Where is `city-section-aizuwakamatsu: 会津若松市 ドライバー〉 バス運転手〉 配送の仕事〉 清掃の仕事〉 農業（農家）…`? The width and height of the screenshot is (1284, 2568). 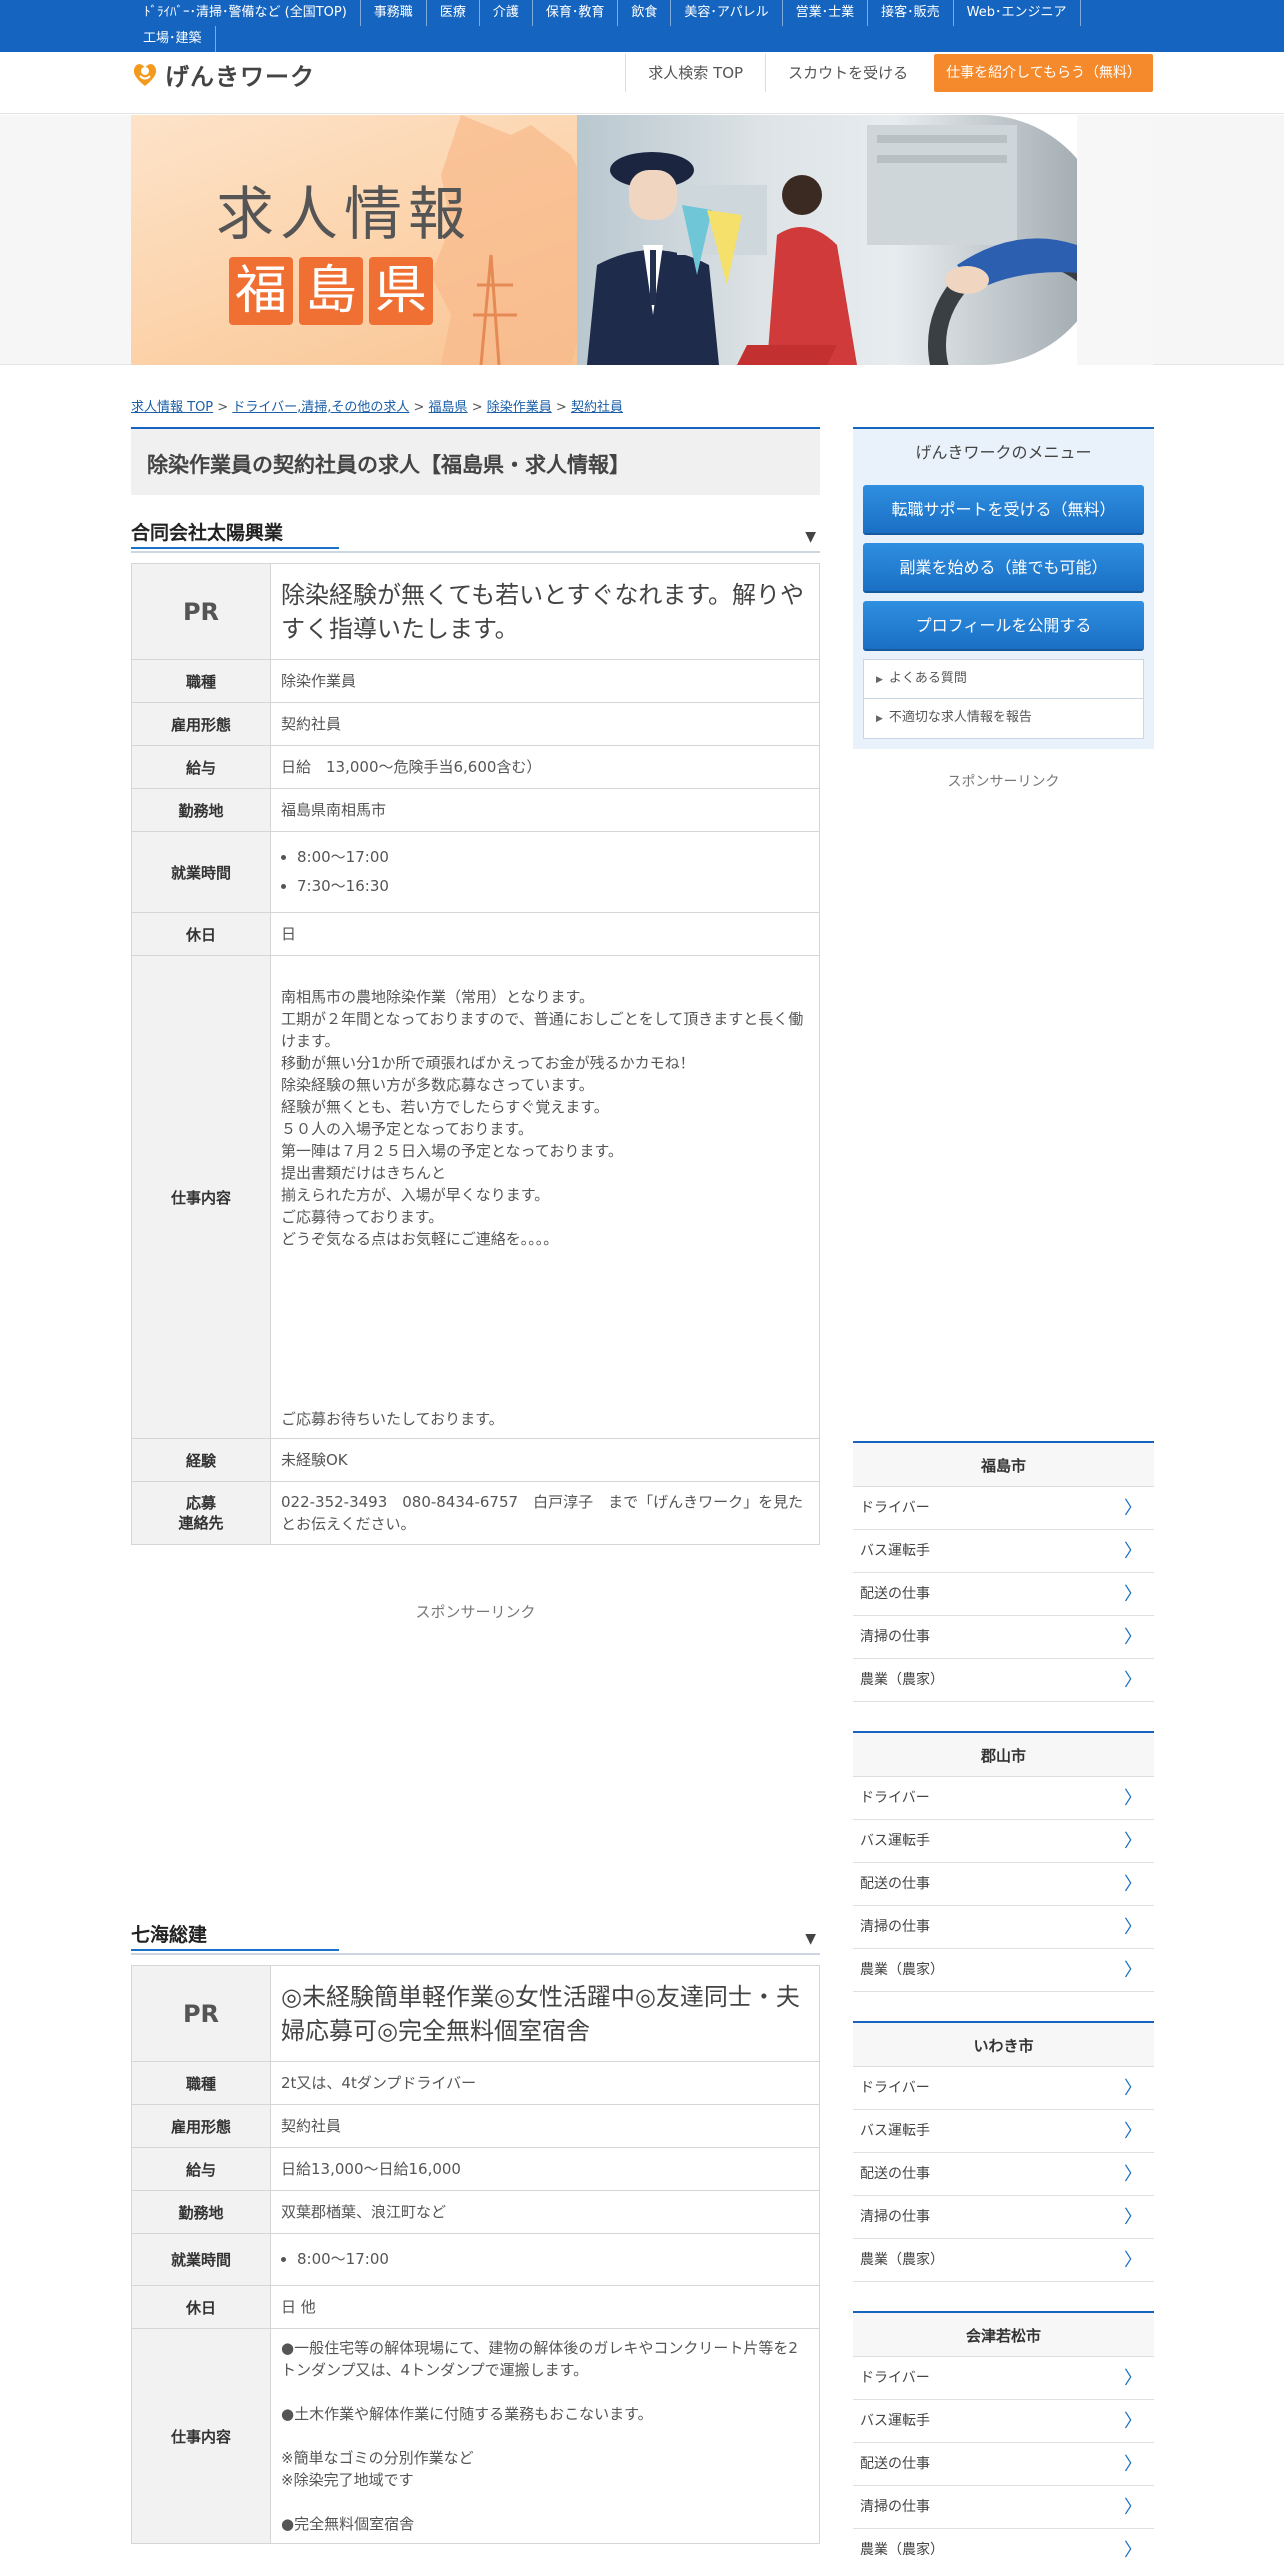 city-section-aizuwakamatsu: 会津若松市 ドライバー〉 バス運転手〉 配送の仕事〉 清掃の仕事〉 農業（農家）… is located at coordinates (1003, 2439).